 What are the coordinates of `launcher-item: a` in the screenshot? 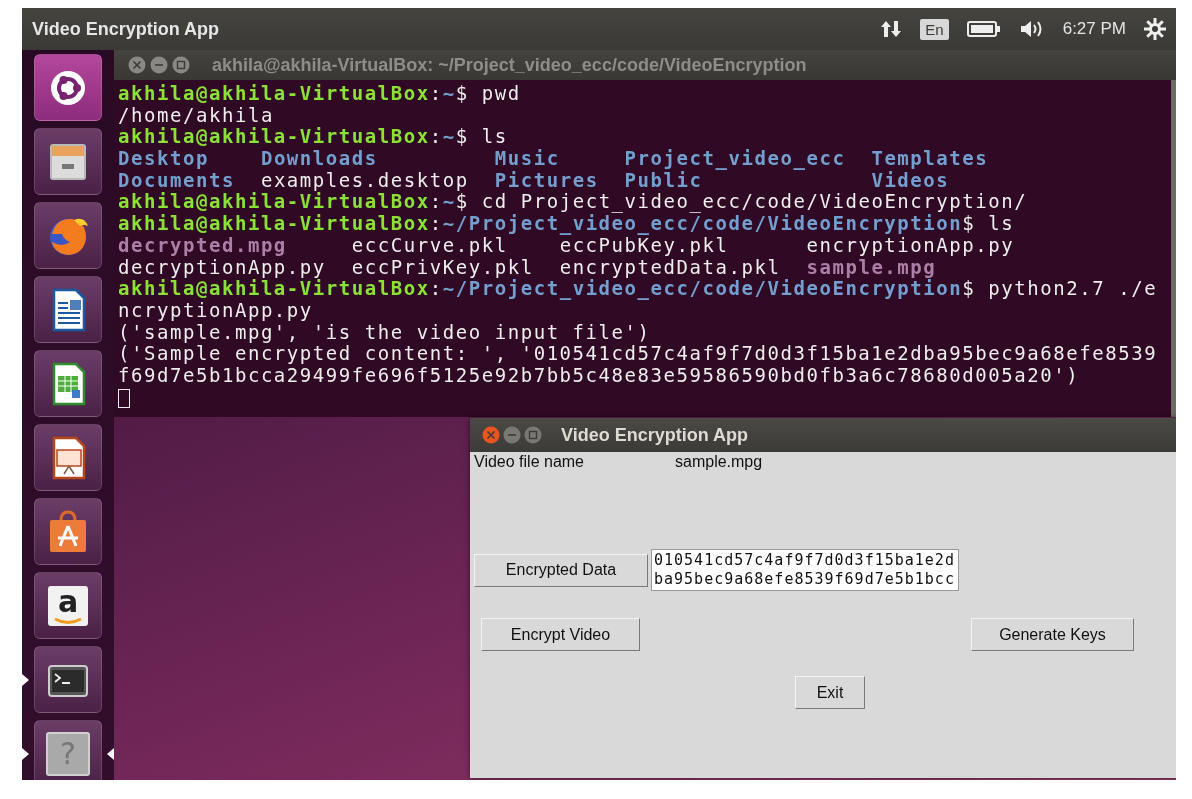 It's located at (68, 605).